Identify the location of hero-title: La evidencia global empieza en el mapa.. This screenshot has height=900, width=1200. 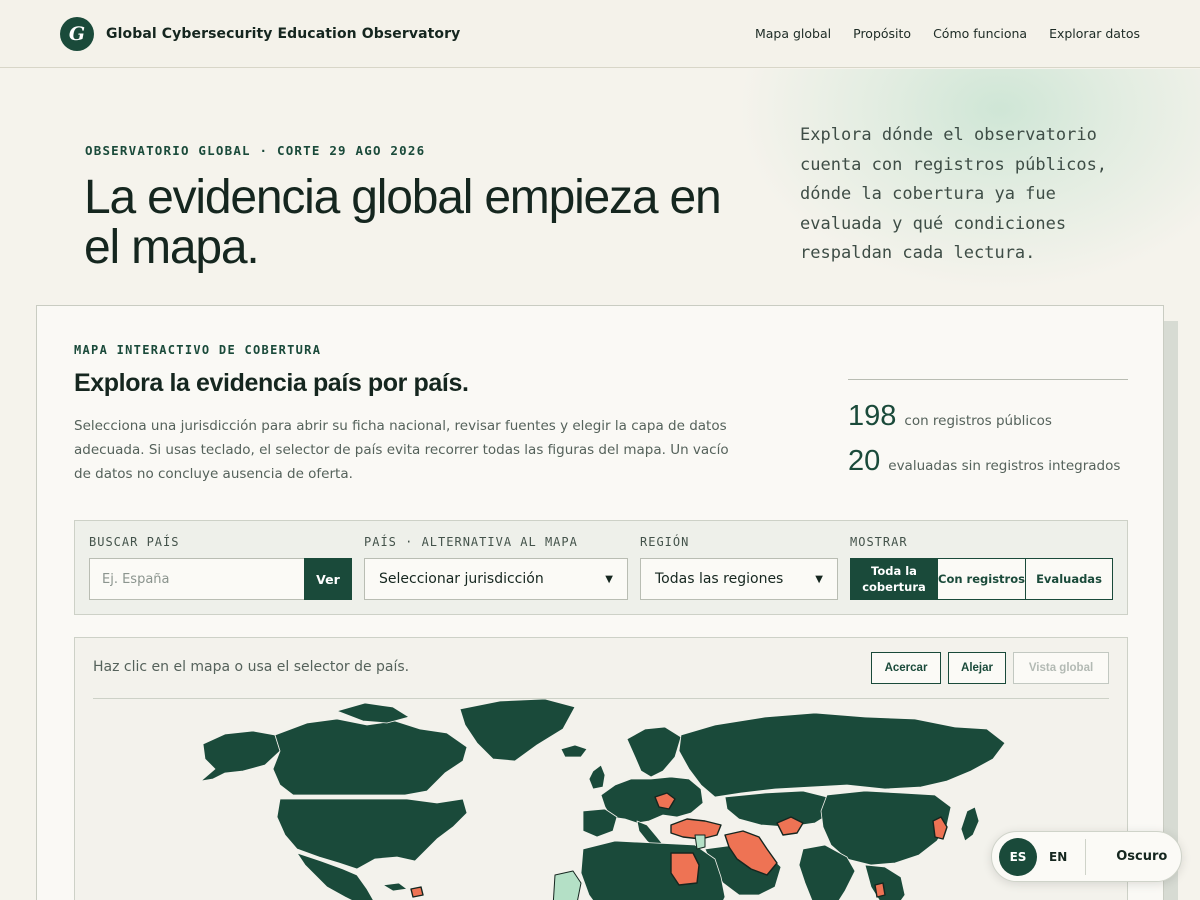
(403, 222).